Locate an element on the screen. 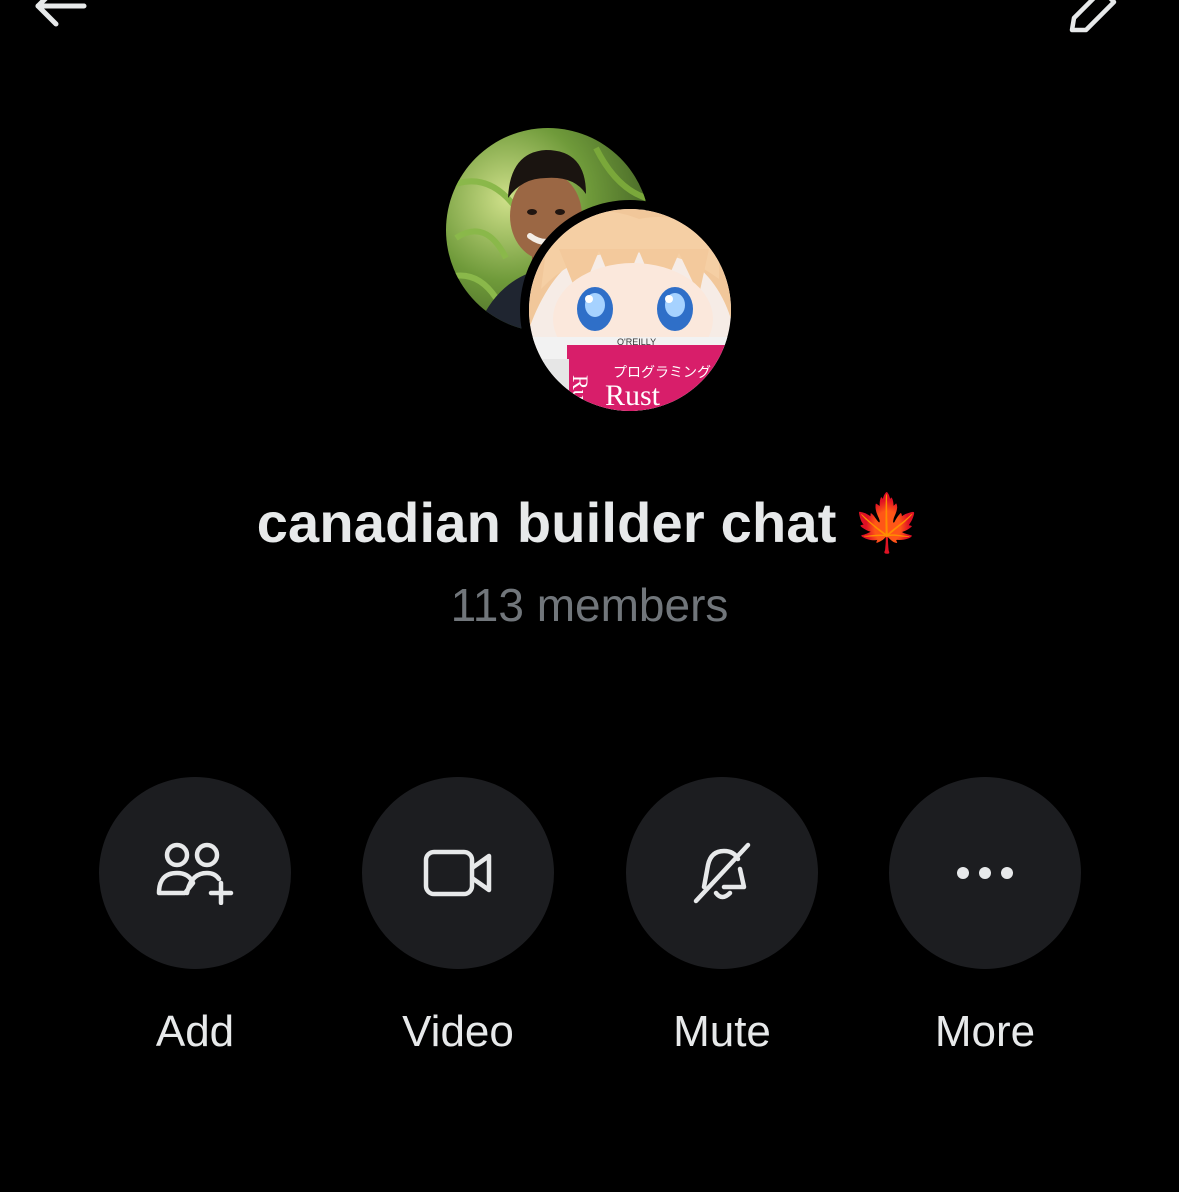 This screenshot has width=1179, height=1192. video-button-circle is located at coordinates (458, 873).